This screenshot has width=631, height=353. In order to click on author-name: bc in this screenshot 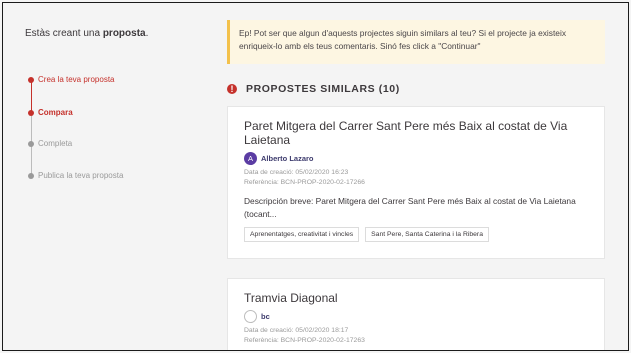, I will do `click(265, 316)`.